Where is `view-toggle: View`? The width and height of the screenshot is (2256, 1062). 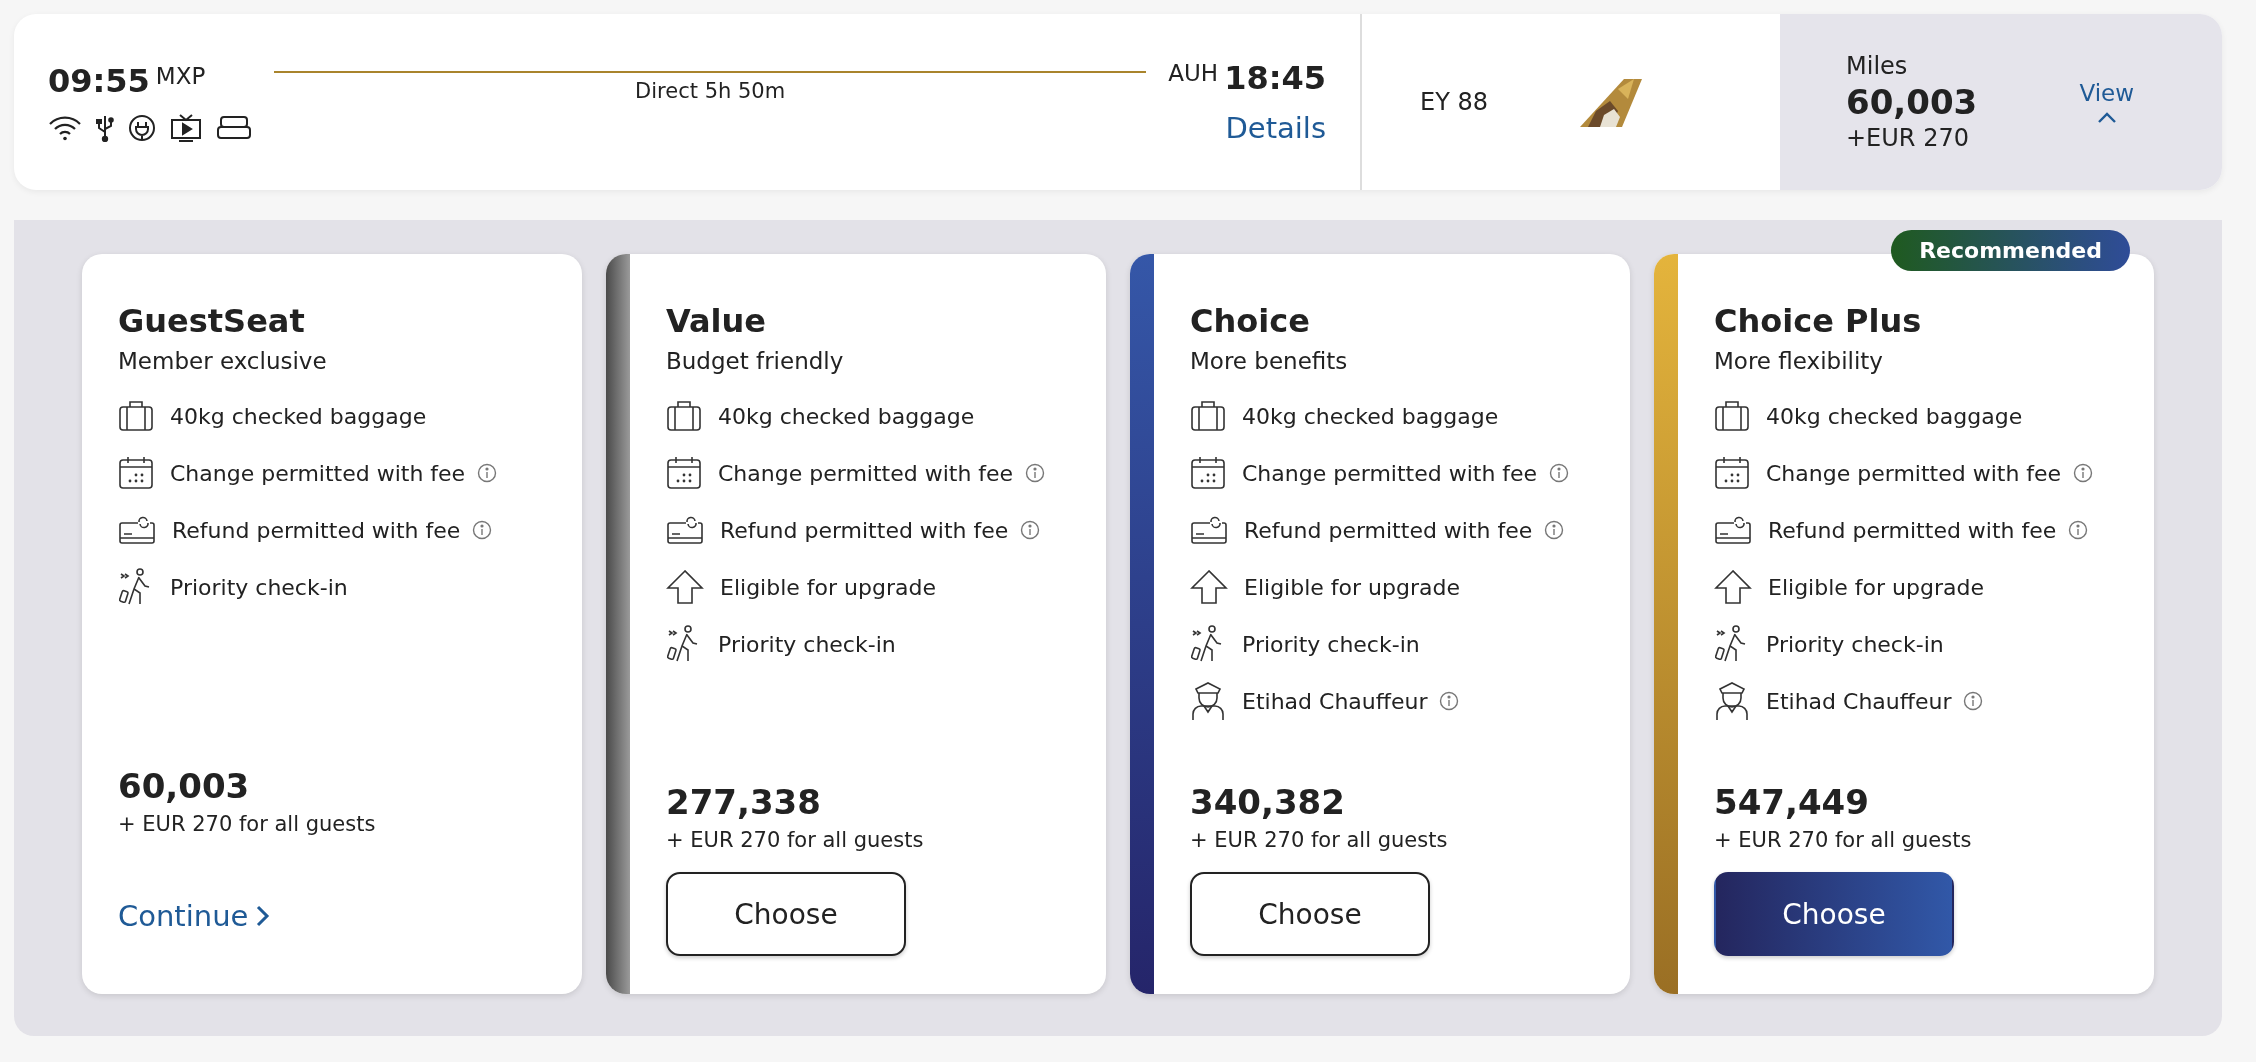
view-toggle: View is located at coordinates (2106, 102).